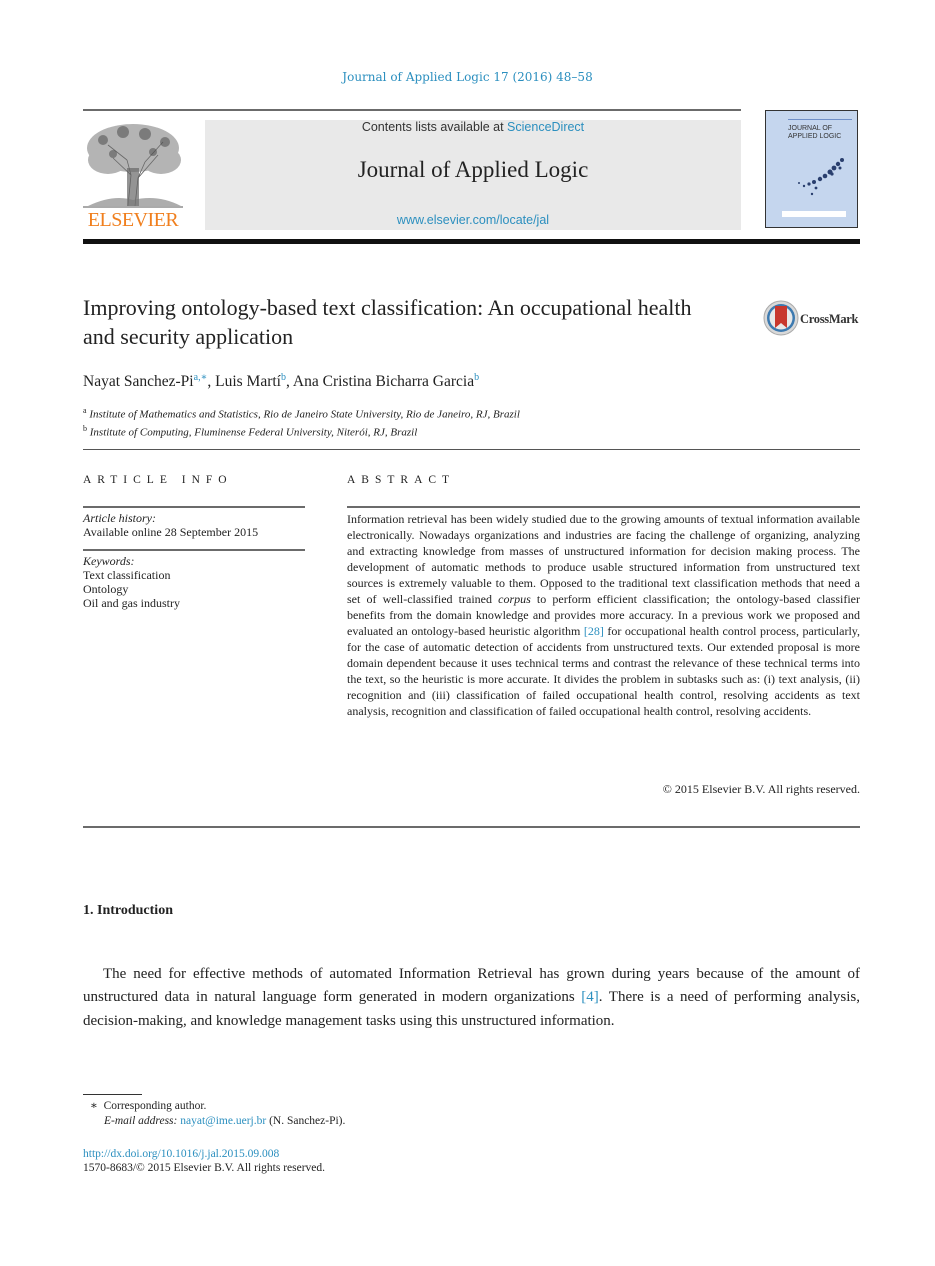 The width and height of the screenshot is (935, 1266). I want to click on cover-bottom-strip, so click(814, 214).